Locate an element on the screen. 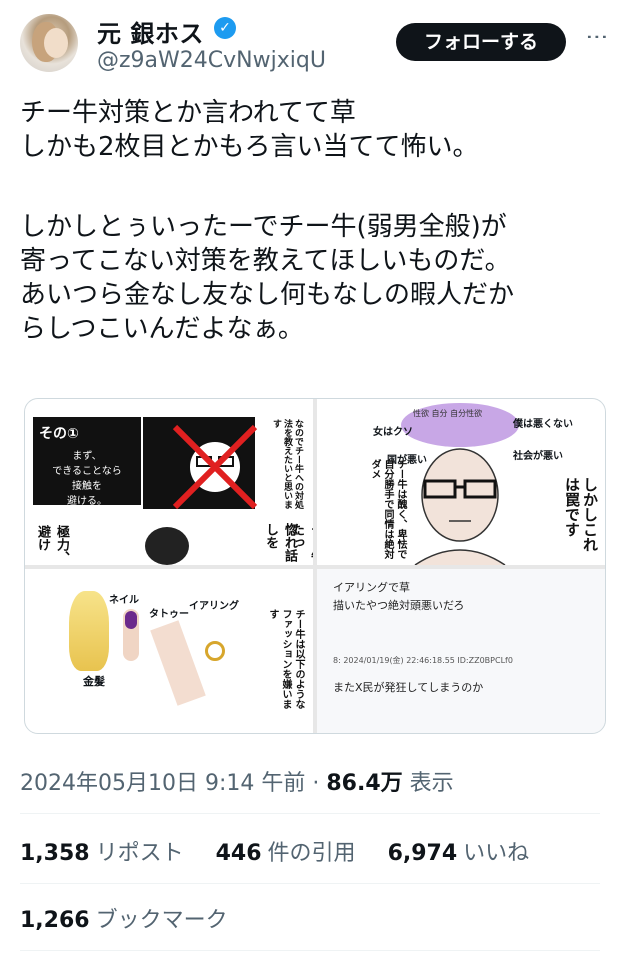 This screenshot has width=620, height=954. manga-box-title: その① is located at coordinates (59, 434).